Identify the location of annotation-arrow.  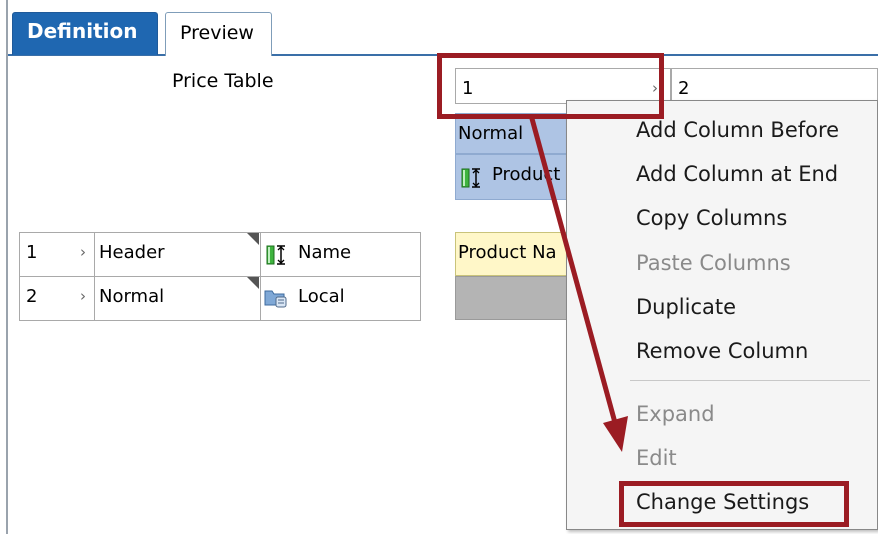
(578, 283).